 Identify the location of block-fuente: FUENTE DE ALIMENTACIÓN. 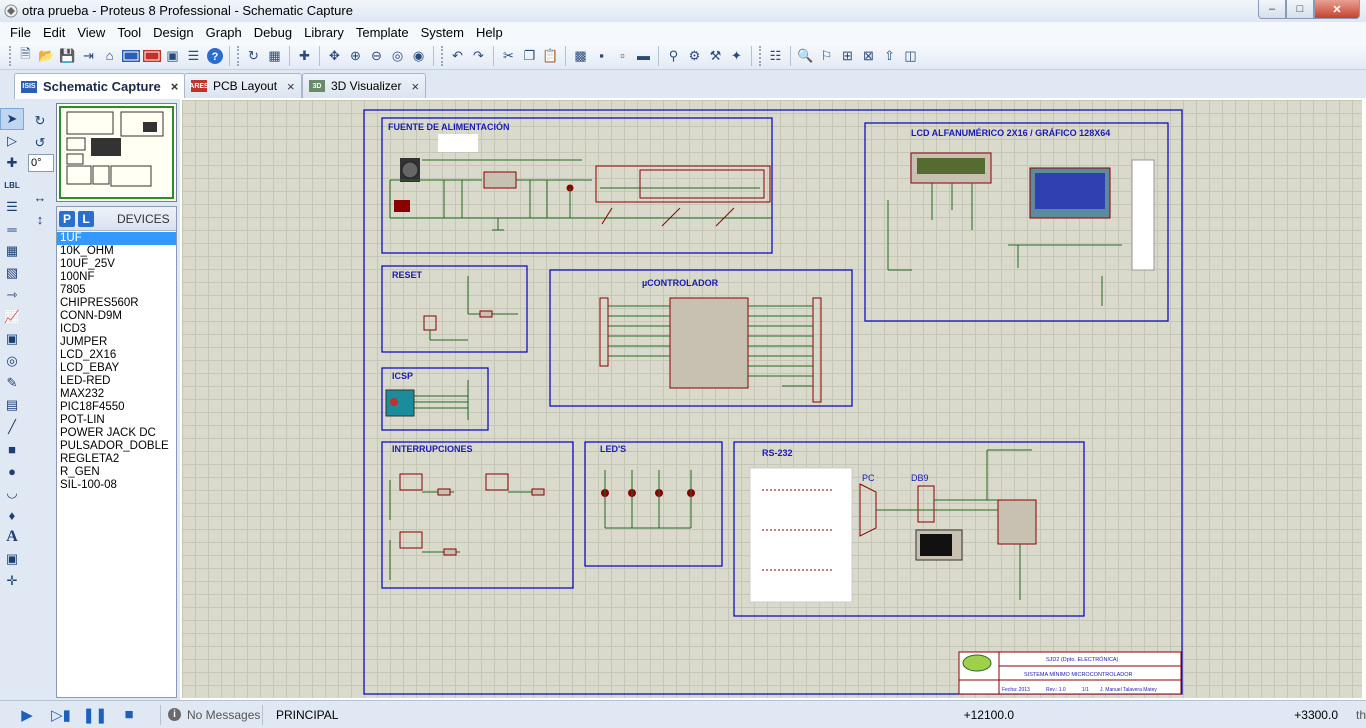
(577, 185).